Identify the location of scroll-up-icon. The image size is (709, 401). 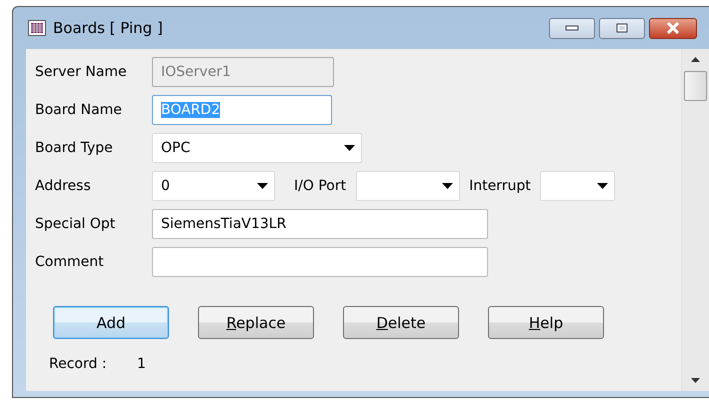
(695, 59).